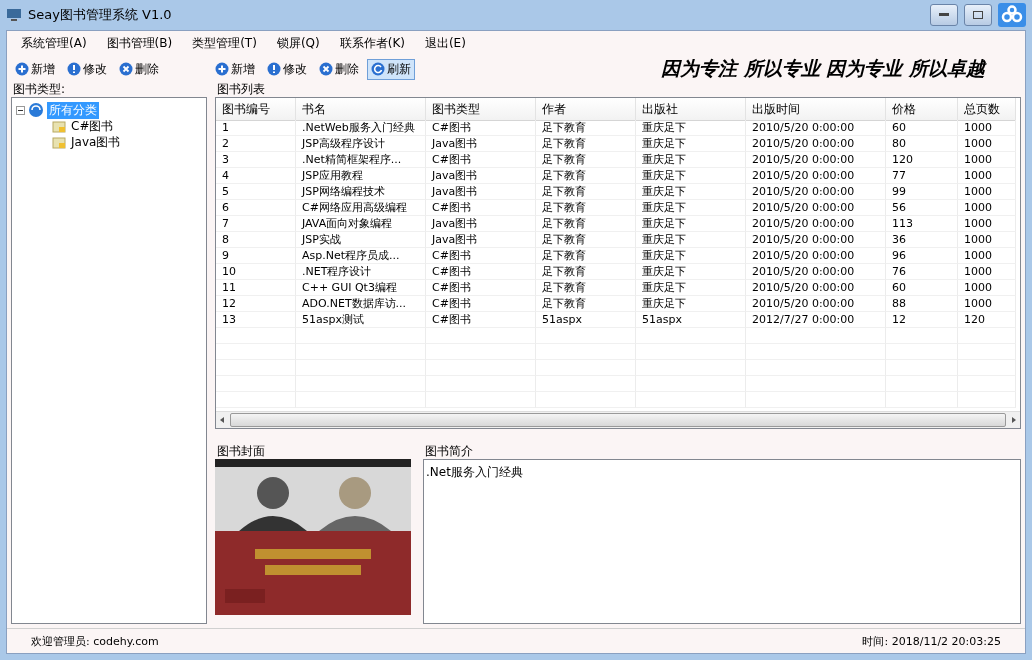 Image resolution: width=1032 pixels, height=660 pixels. What do you see at coordinates (1012, 15) in the screenshot?
I see `cloud-icon` at bounding box center [1012, 15].